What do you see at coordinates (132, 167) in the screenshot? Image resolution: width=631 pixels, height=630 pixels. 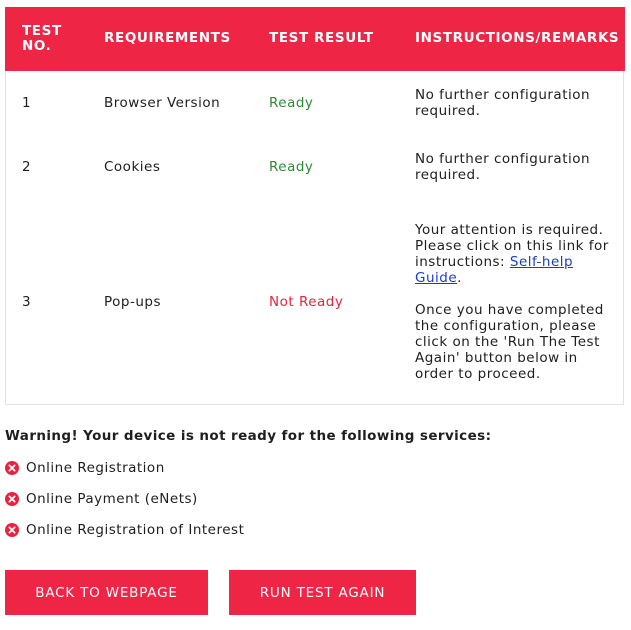 I see `requirement-name: Cookies` at bounding box center [132, 167].